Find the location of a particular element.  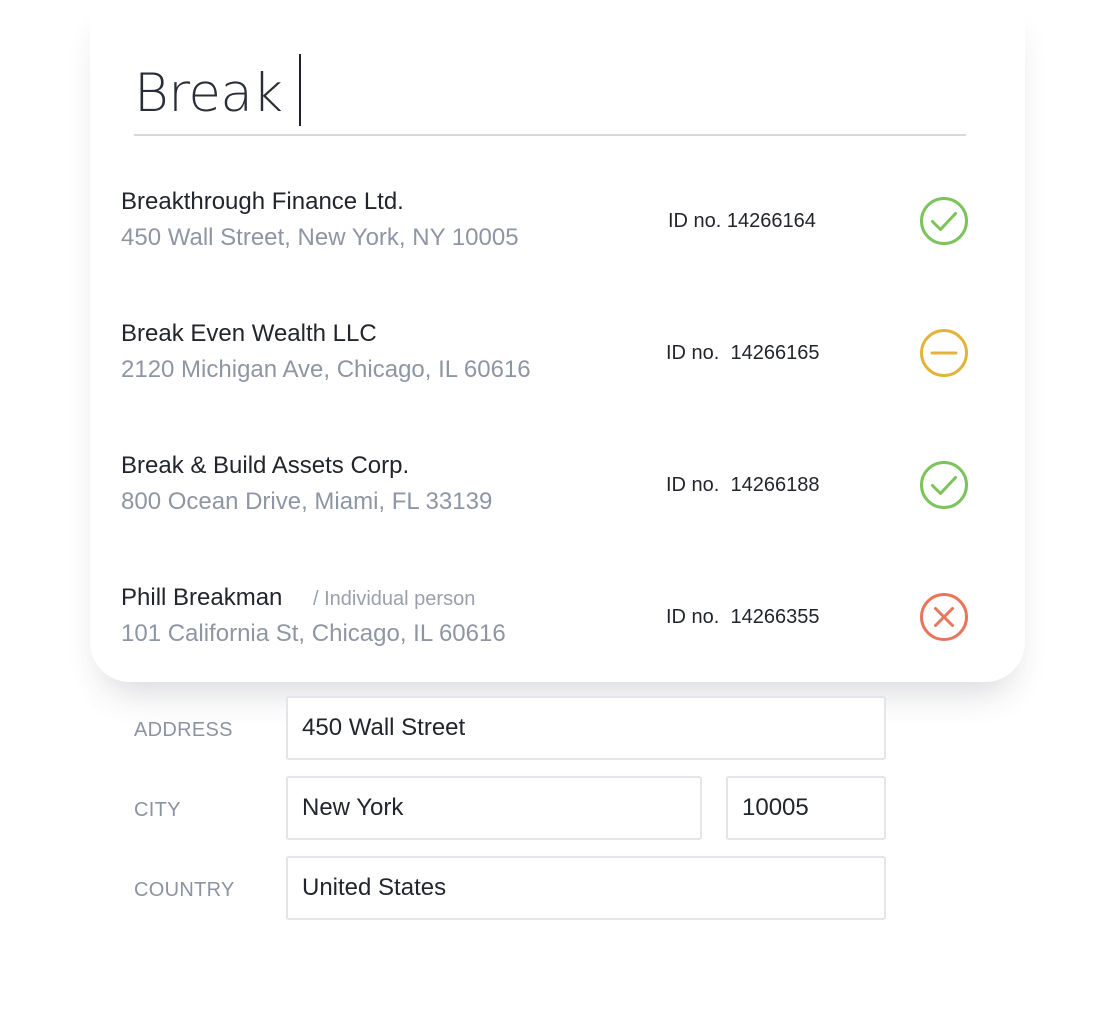

result-name: Breakthrough Finance Ltd. is located at coordinates (262, 201).